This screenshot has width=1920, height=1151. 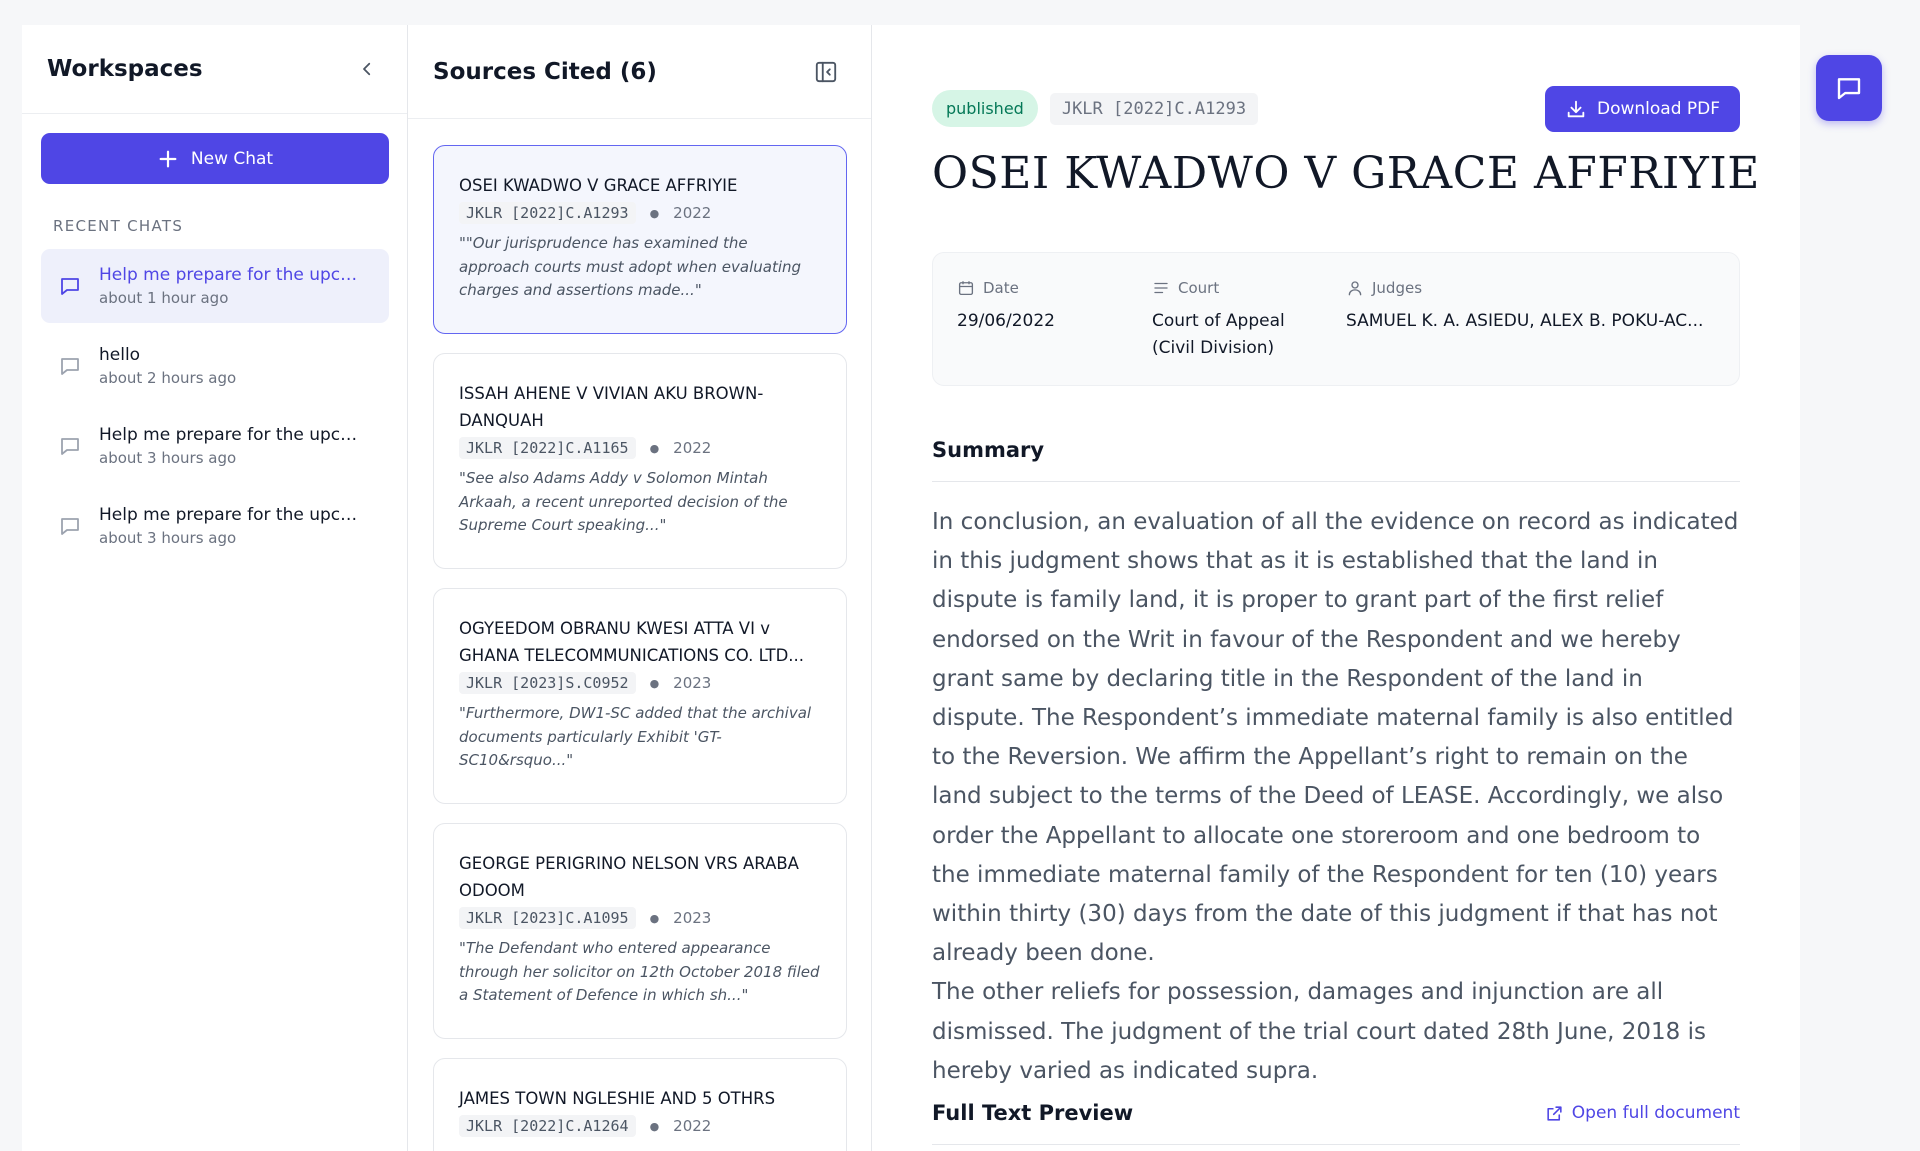 I want to click on lines-icon, so click(x=1161, y=288).